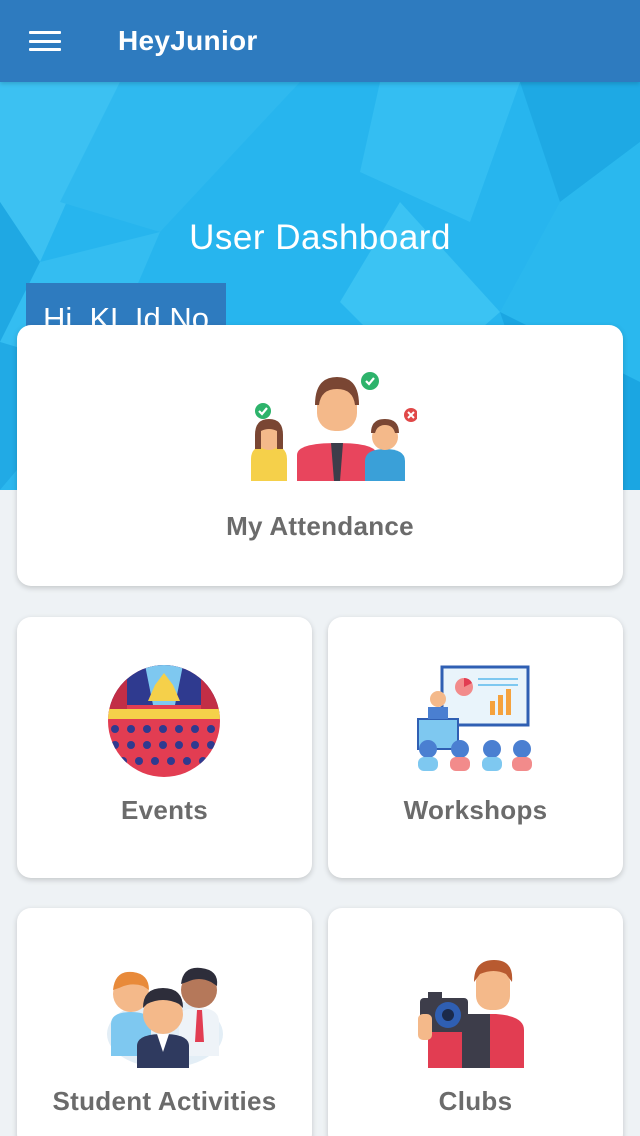 The height and width of the screenshot is (1136, 640). Describe the element at coordinates (165, 1017) in the screenshot. I see `student-group-icon` at that location.